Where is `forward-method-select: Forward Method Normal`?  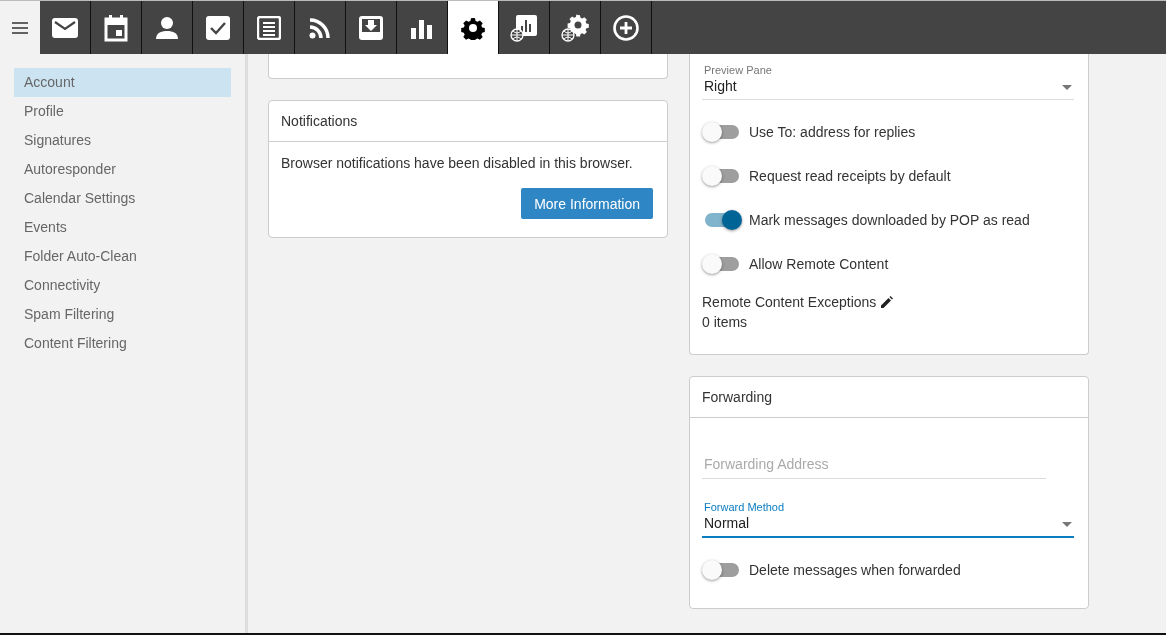
forward-method-select: Forward Method Normal is located at coordinates (888, 519).